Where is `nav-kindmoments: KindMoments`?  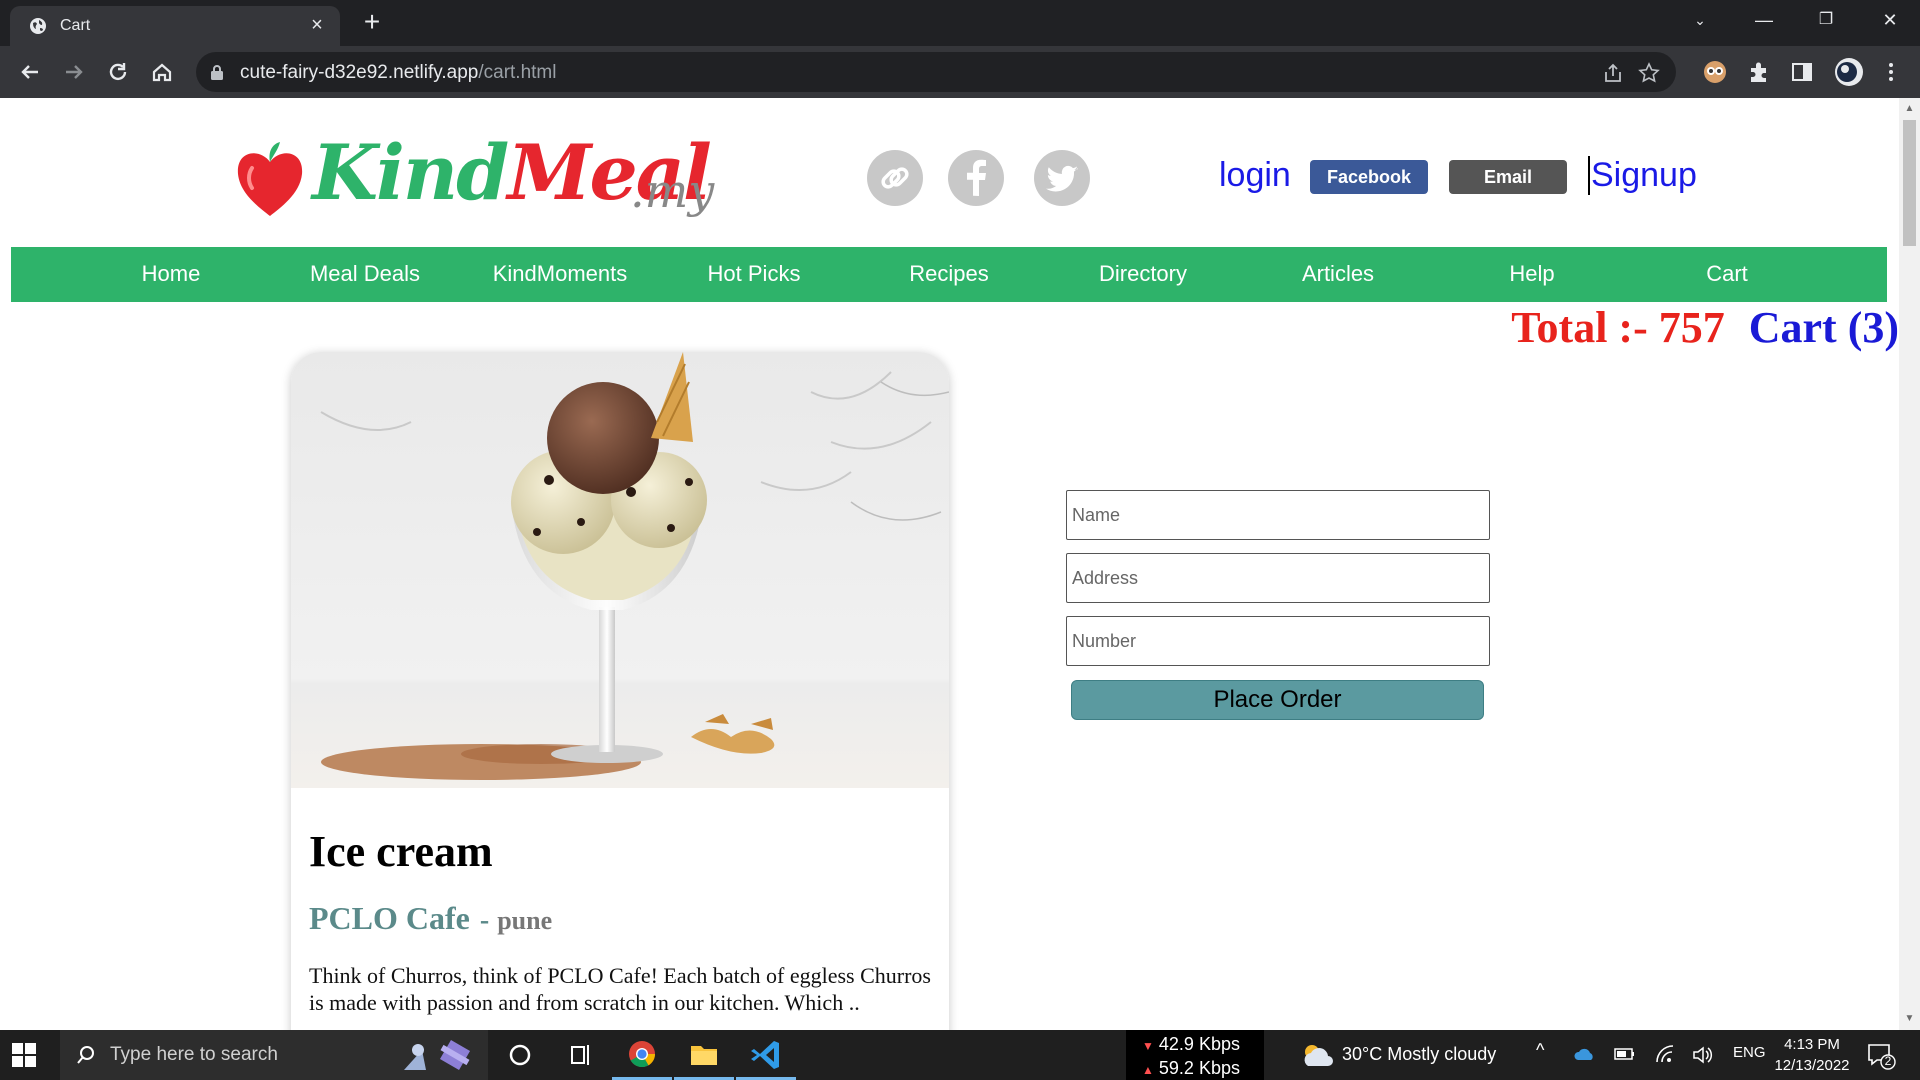 nav-kindmoments: KindMoments is located at coordinates (560, 274).